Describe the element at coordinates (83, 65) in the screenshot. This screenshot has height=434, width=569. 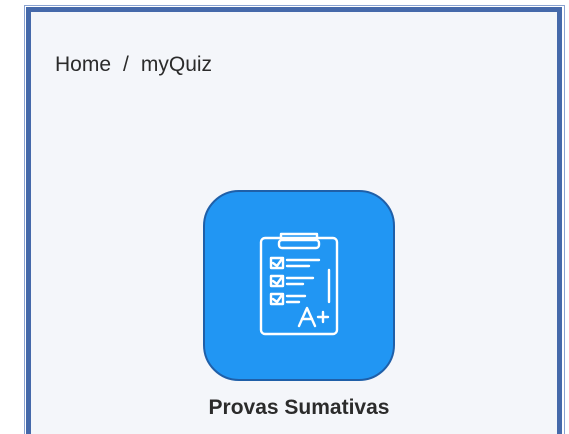
I see `breadcrumb-home-link: Home` at that location.